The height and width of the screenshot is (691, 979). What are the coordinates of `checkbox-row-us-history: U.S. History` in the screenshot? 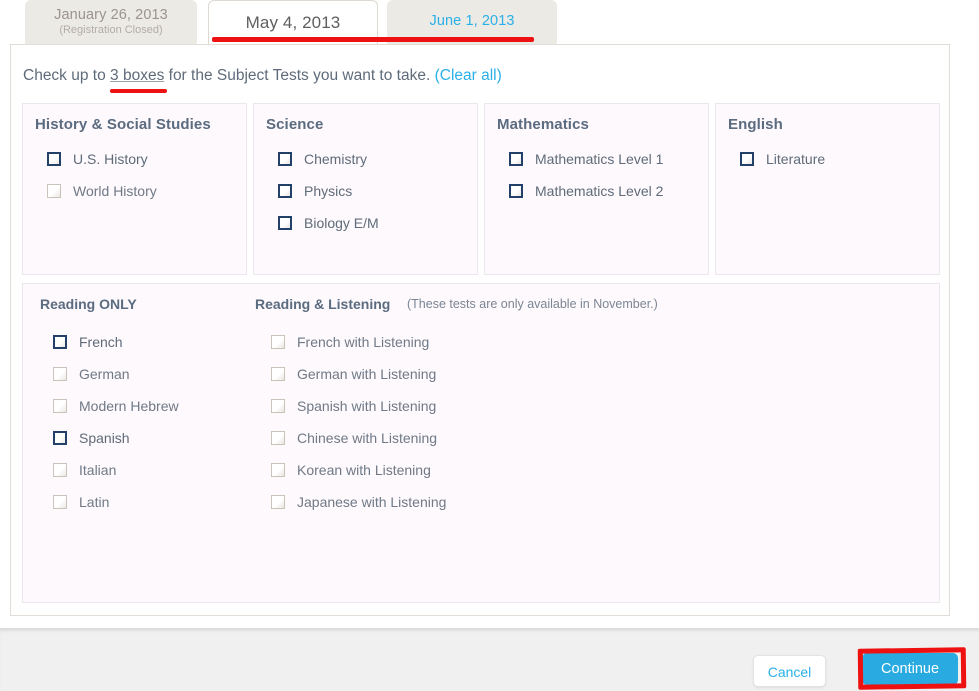 It's located at (146, 159).